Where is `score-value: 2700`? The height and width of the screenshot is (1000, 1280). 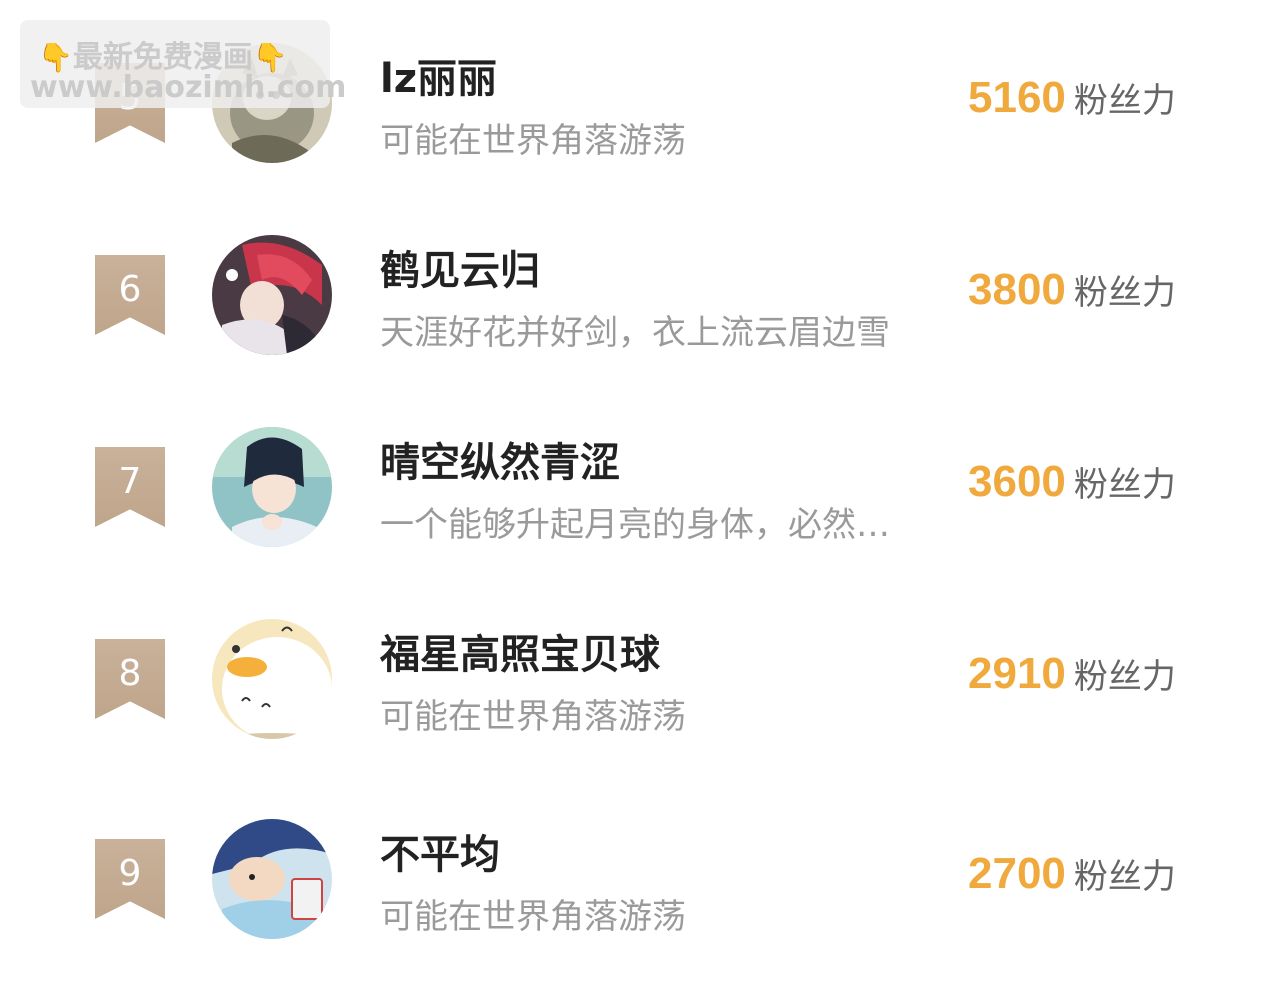 score-value: 2700 is located at coordinates (1017, 873).